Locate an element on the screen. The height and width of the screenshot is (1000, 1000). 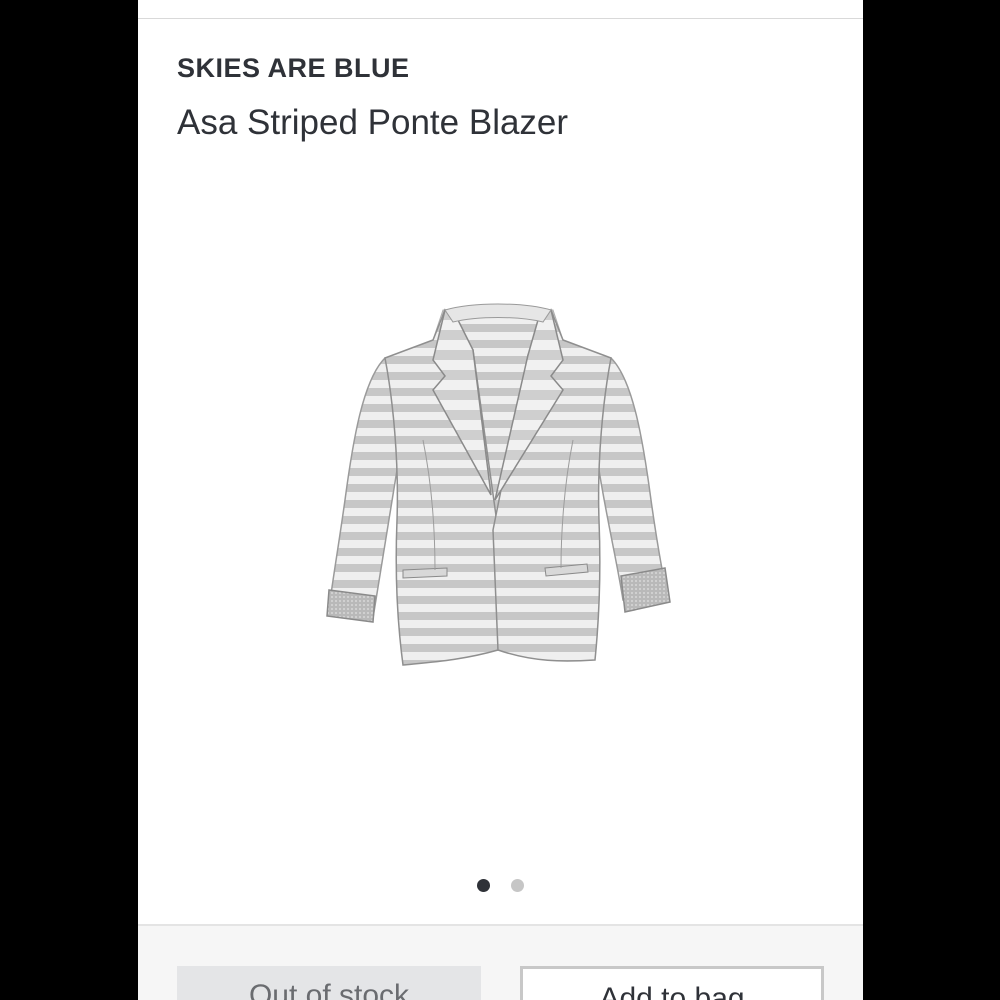
out-of-stock-button: Out of stock is located at coordinates (329, 983).